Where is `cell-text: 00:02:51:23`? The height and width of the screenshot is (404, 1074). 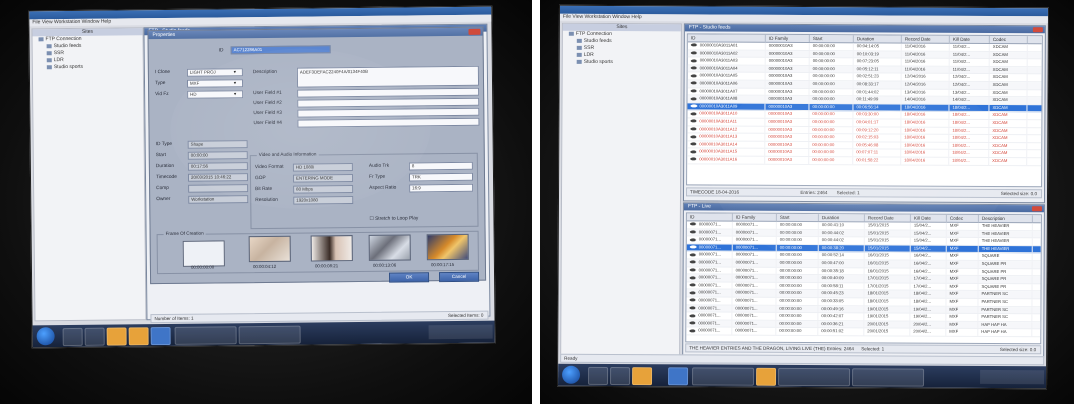 cell-text: 00:02:51:23 is located at coordinates (867, 76).